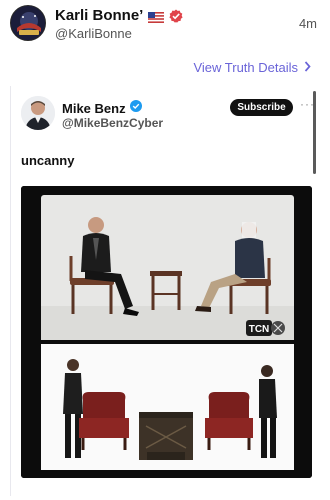 The image size is (330, 500). I want to click on avatar, so click(28, 23).